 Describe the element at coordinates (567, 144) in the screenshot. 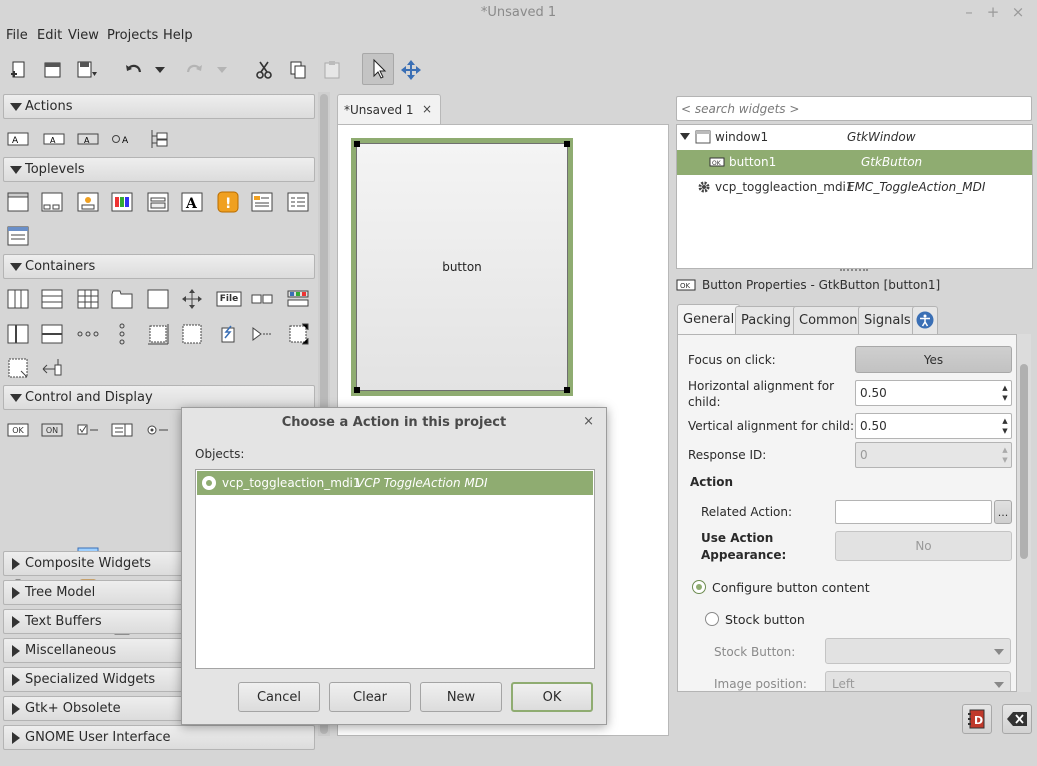

I see `resize-handle-top-right` at that location.